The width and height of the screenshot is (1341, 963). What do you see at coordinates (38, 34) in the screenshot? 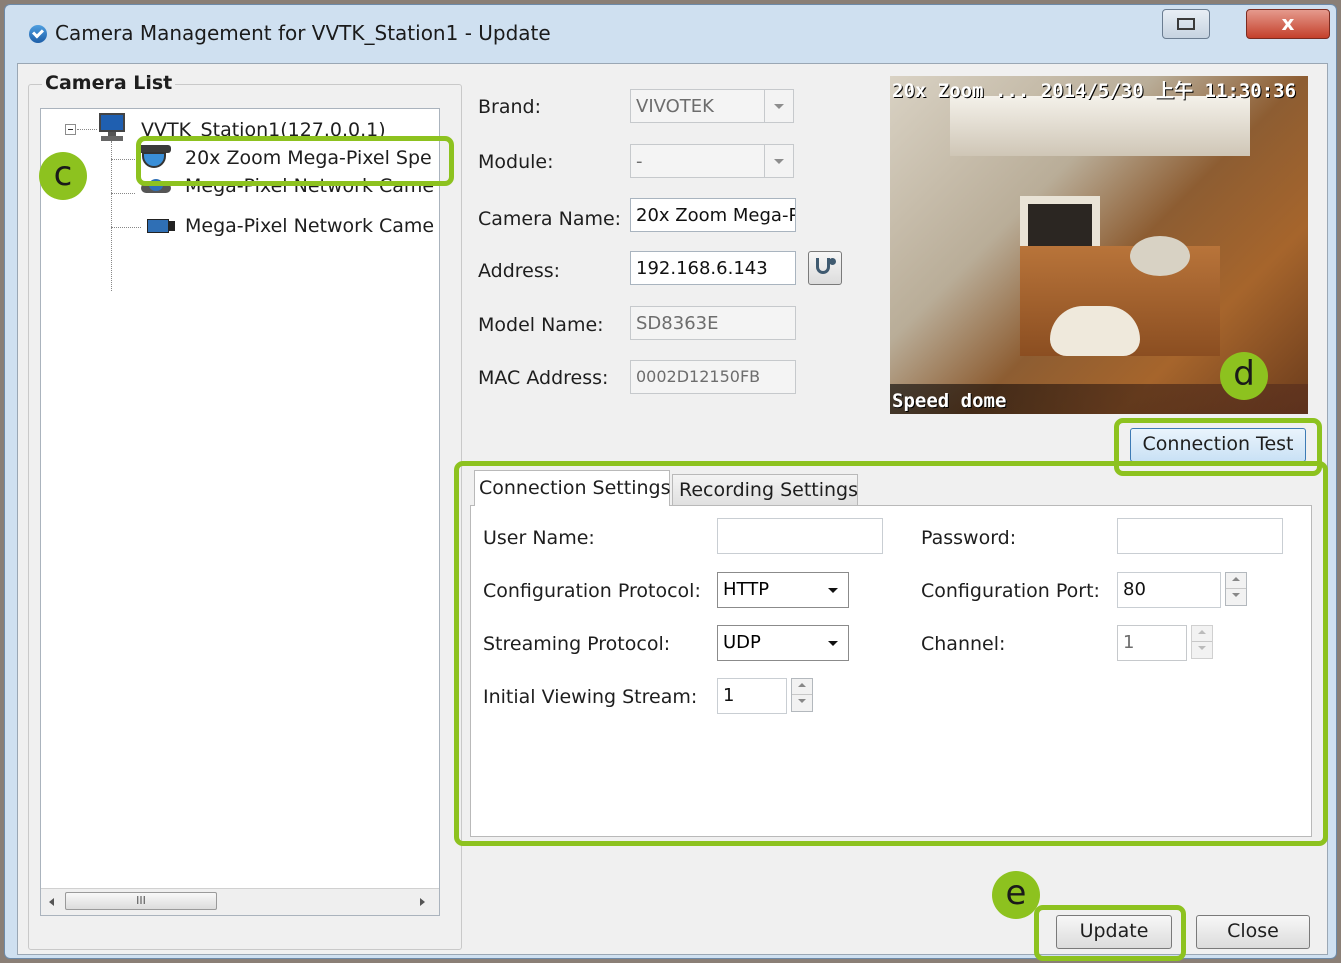
I see `app-logo-icon` at bounding box center [38, 34].